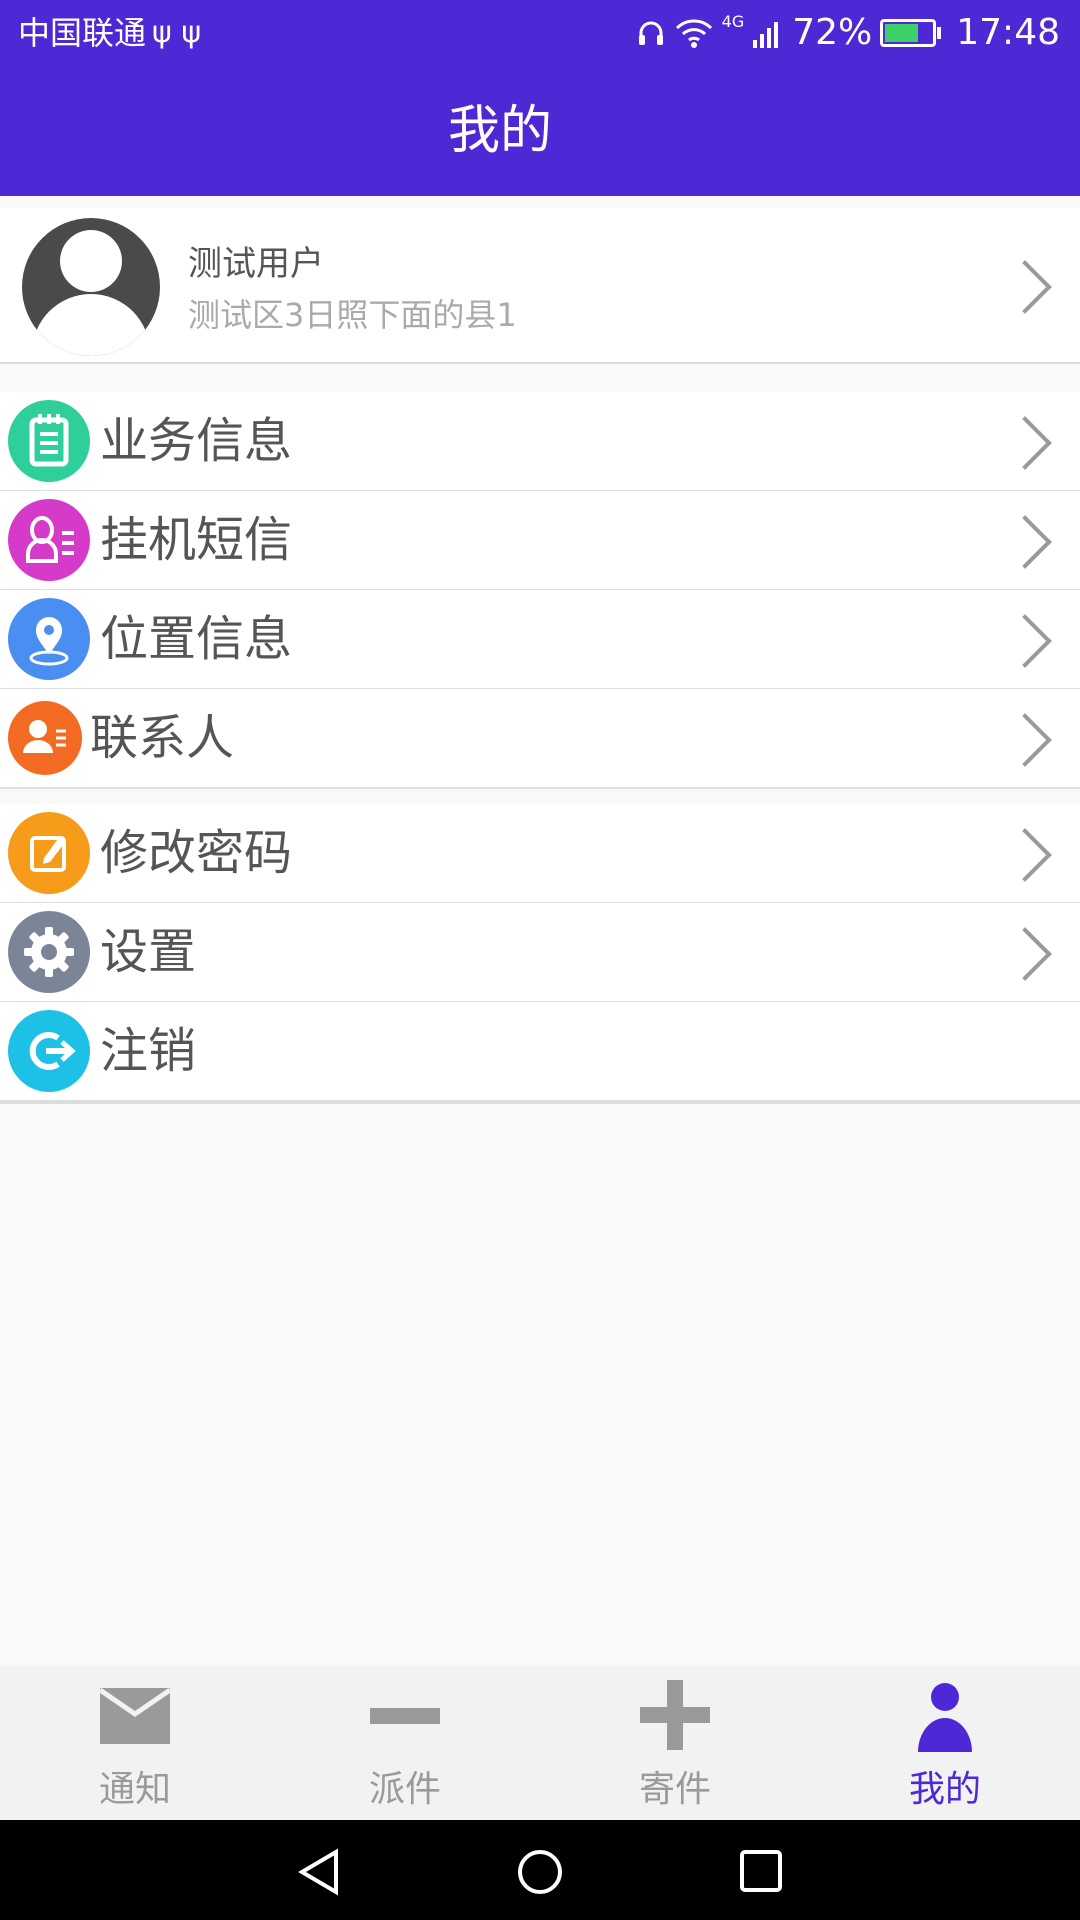  Describe the element at coordinates (540, 286) in the screenshot. I see `profile-card: 测试用户 测试区3日照下面的县1` at that location.